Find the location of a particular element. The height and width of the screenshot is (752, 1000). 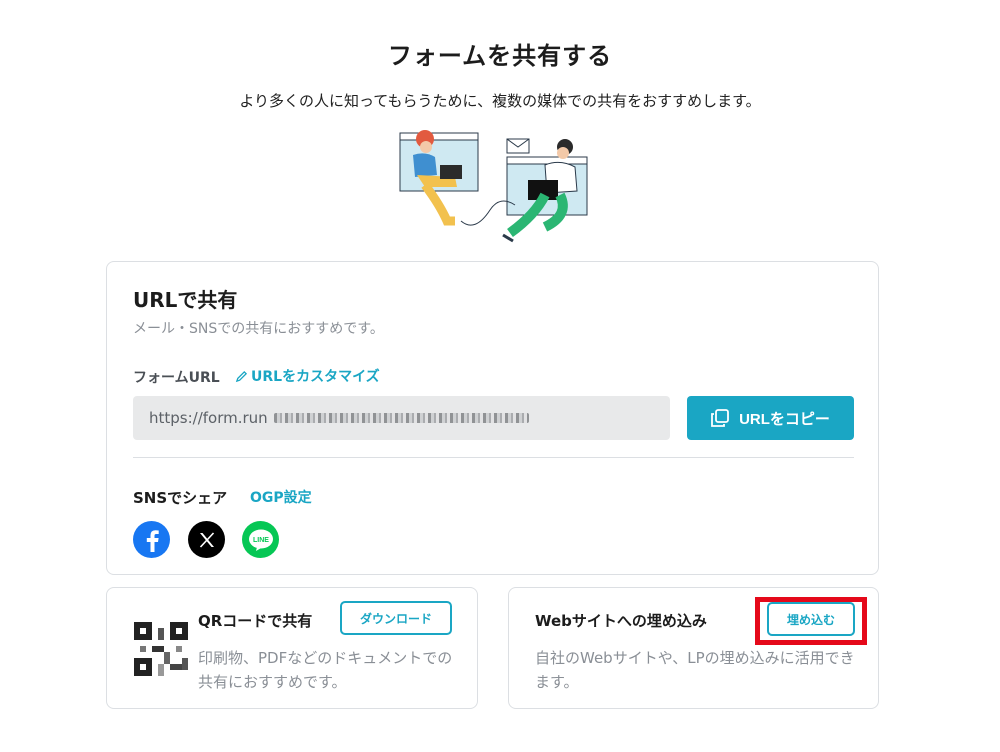

url-share-description: メール・SNSでの共有におすすめです。 is located at coordinates (258, 329).